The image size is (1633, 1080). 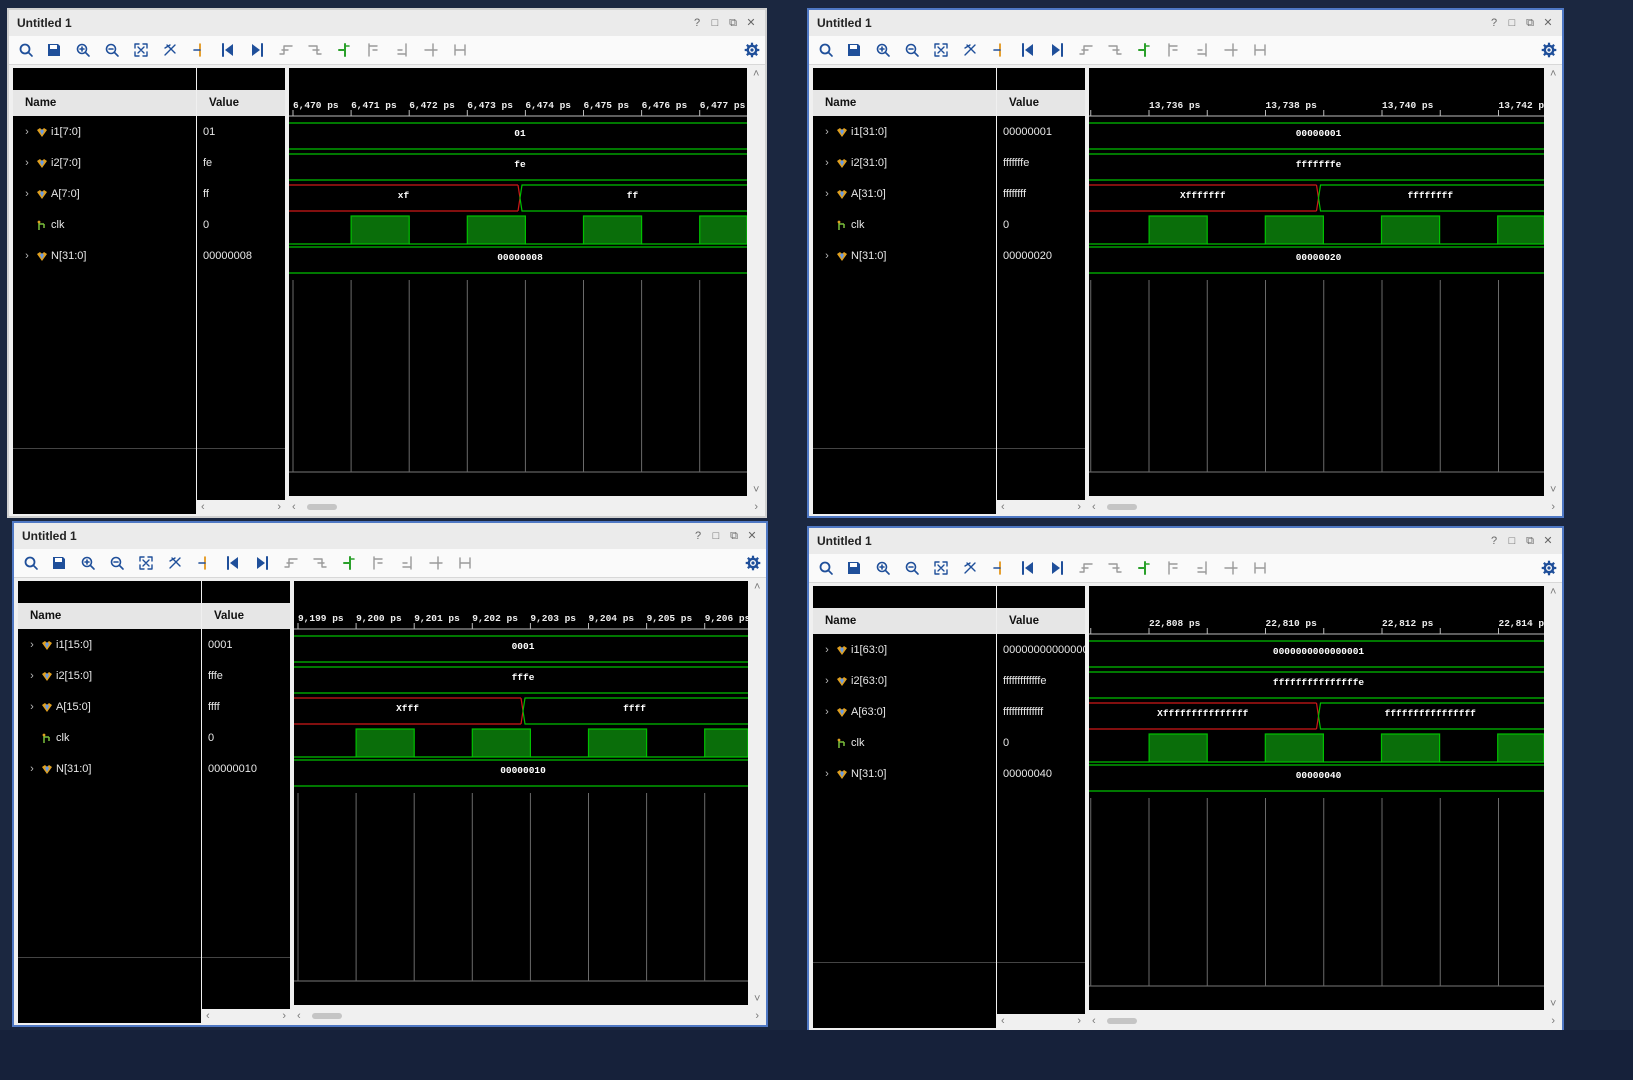 What do you see at coordinates (528, 1016) in the screenshot?
I see `waveform-hscrollbar: ‹ ›` at bounding box center [528, 1016].